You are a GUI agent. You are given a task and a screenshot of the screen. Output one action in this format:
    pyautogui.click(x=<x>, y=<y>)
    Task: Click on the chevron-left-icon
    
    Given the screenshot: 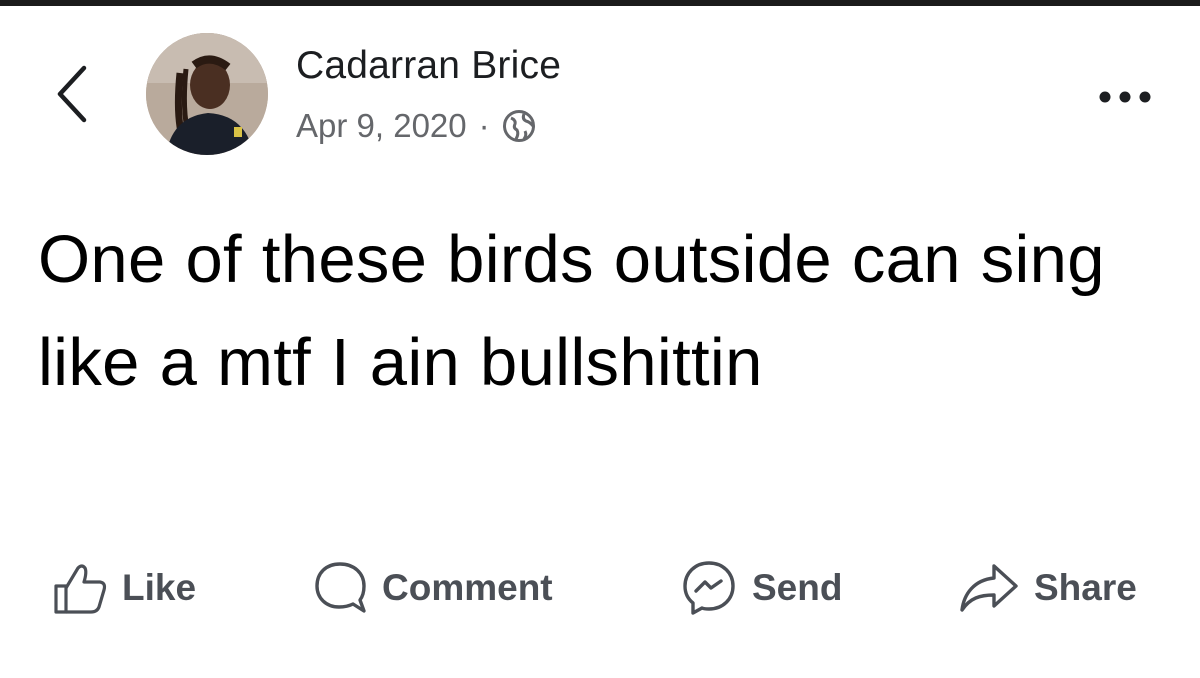 What is the action you would take?
    pyautogui.click(x=72, y=94)
    